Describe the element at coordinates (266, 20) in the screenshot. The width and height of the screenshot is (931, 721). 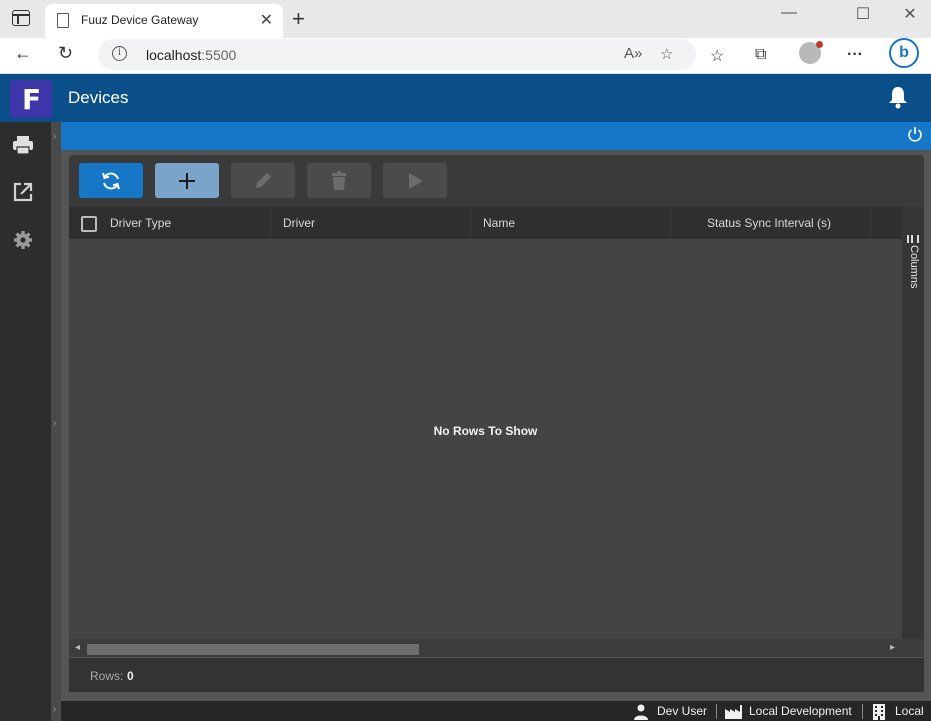
I see `close-tab-icon: ✕` at that location.